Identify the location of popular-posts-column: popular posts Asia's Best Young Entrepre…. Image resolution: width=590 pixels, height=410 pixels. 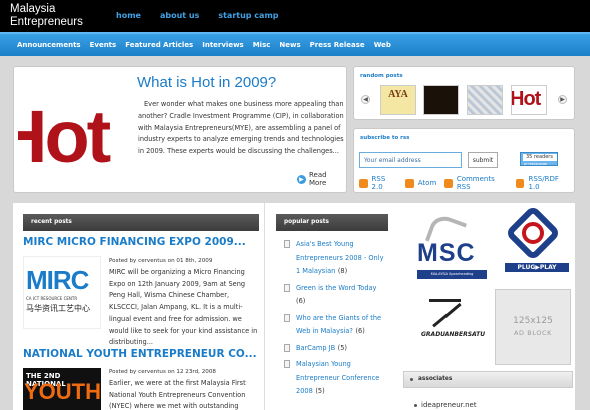
(332, 310).